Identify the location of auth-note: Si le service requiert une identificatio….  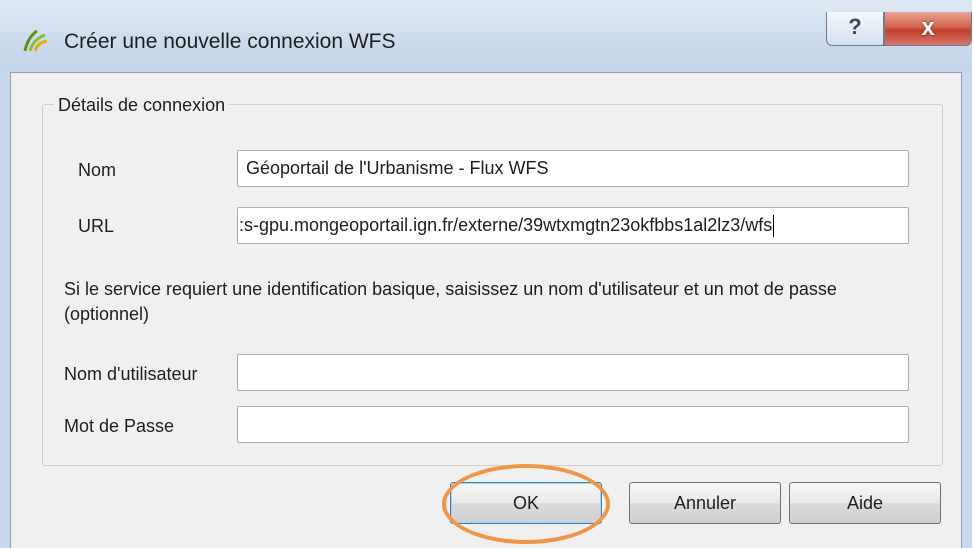
(450, 301).